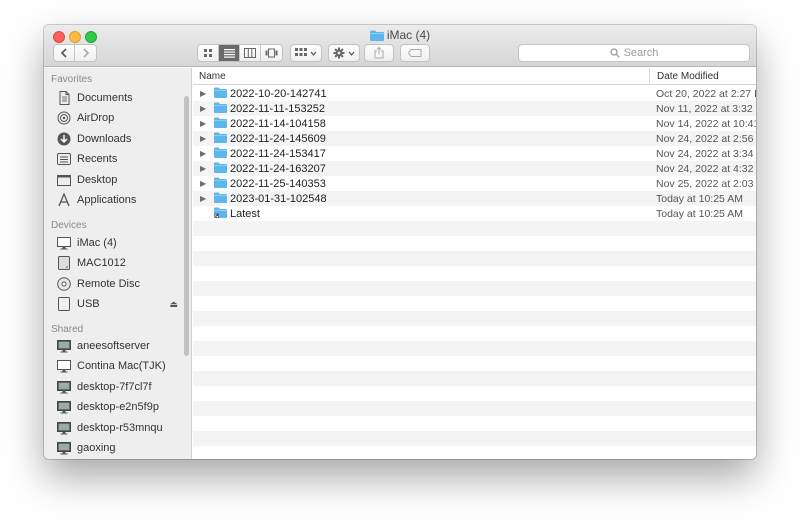 Image resolution: width=800 pixels, height=522 pixels. I want to click on file-name: 2022-11-14-104158, so click(278, 123).